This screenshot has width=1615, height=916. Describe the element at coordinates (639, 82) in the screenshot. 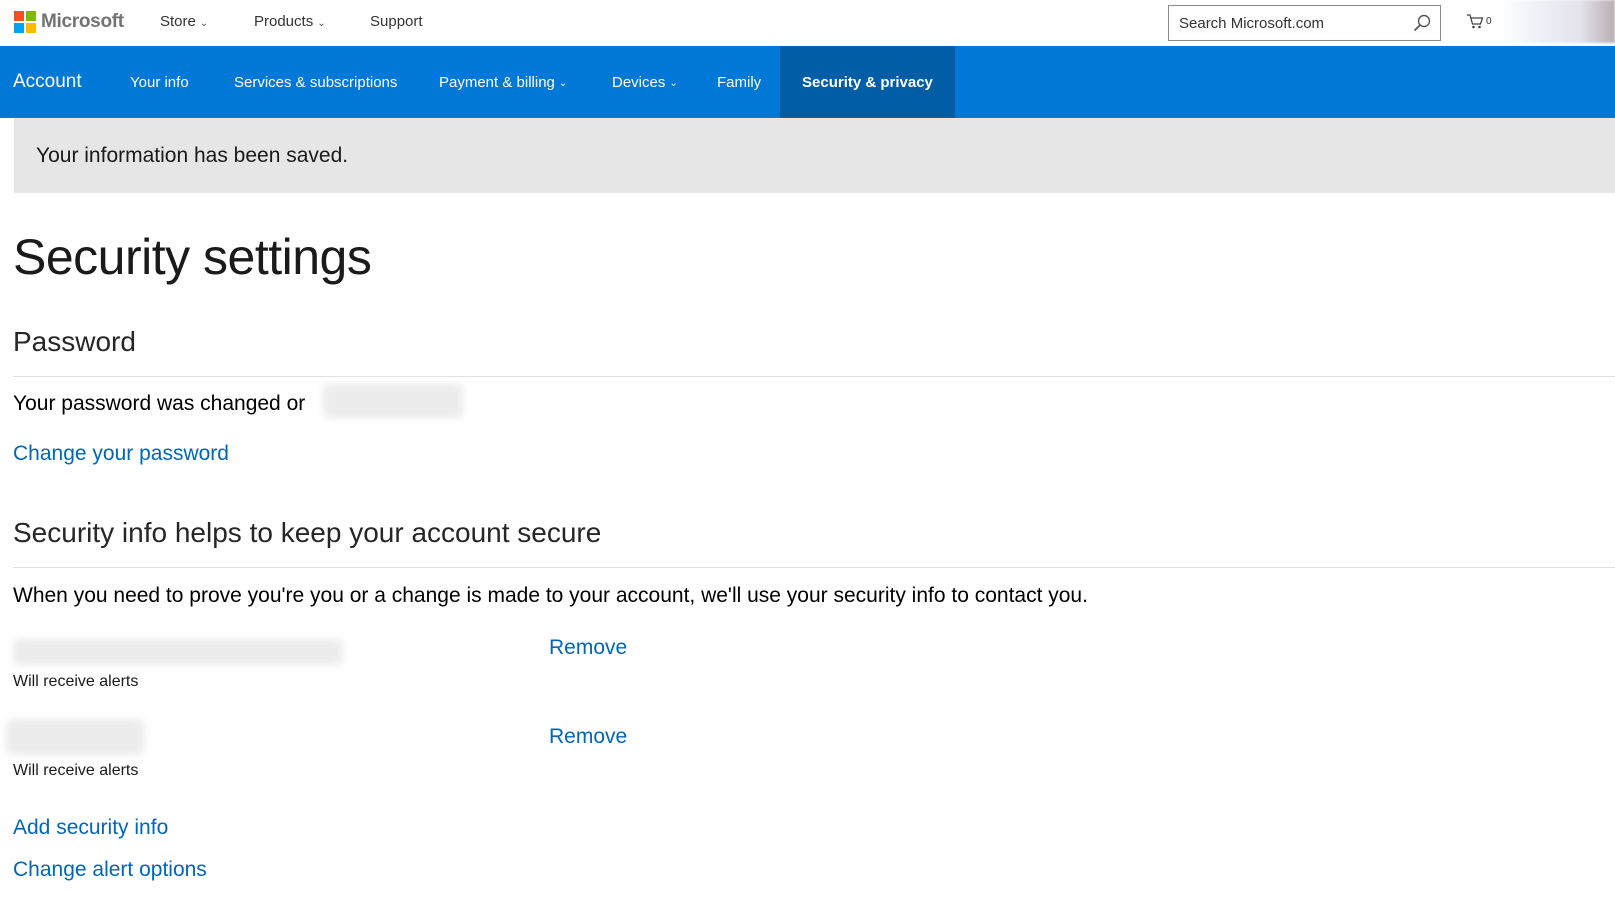

I see `tab-label: Devices` at that location.